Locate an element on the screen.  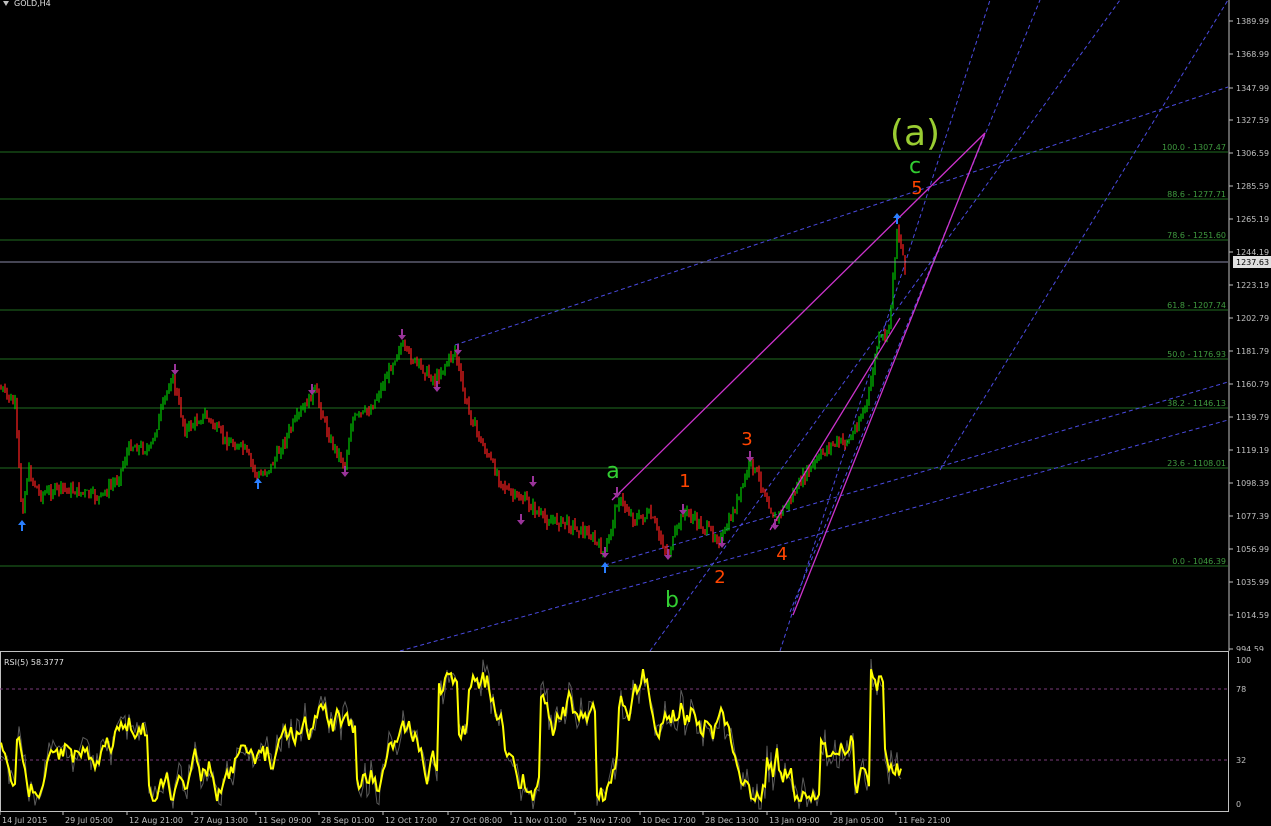
fib-level-label: 61.8 - 1207.74 is located at coordinates (1196, 305).